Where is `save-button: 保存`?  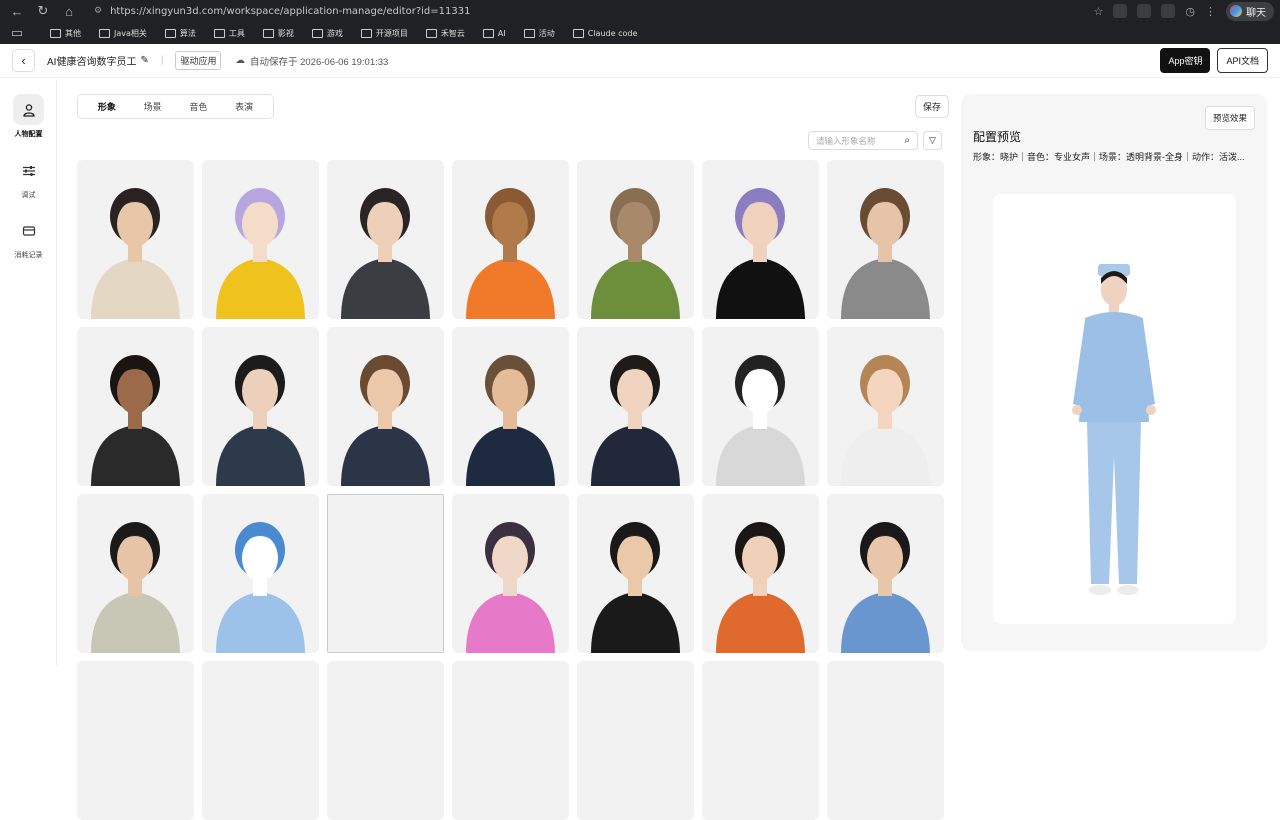
save-button: 保存 is located at coordinates (932, 106).